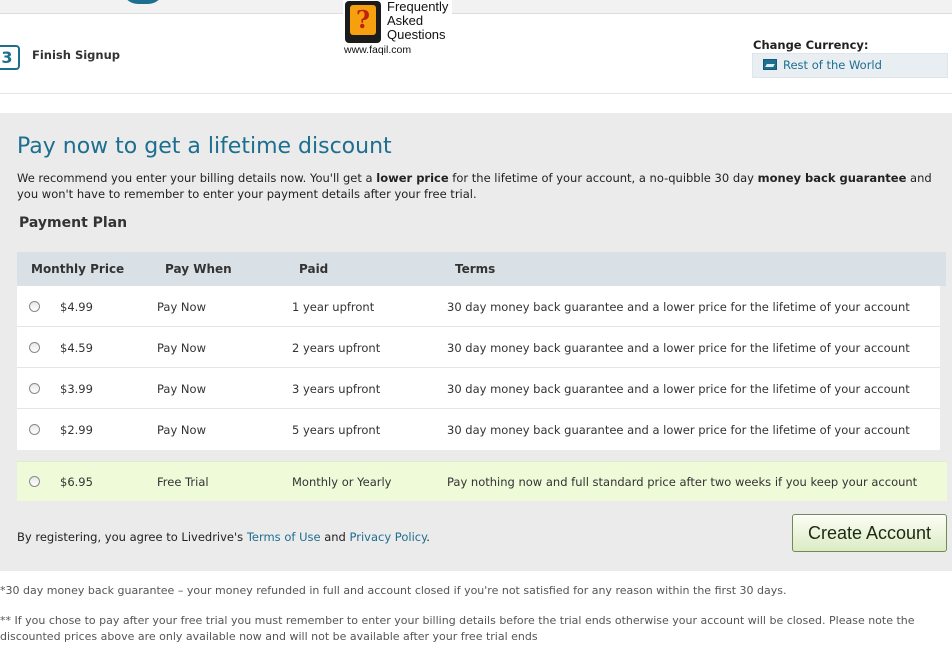 The width and height of the screenshot is (952, 651). I want to click on faq-url: www.faqil.com, so click(378, 50).